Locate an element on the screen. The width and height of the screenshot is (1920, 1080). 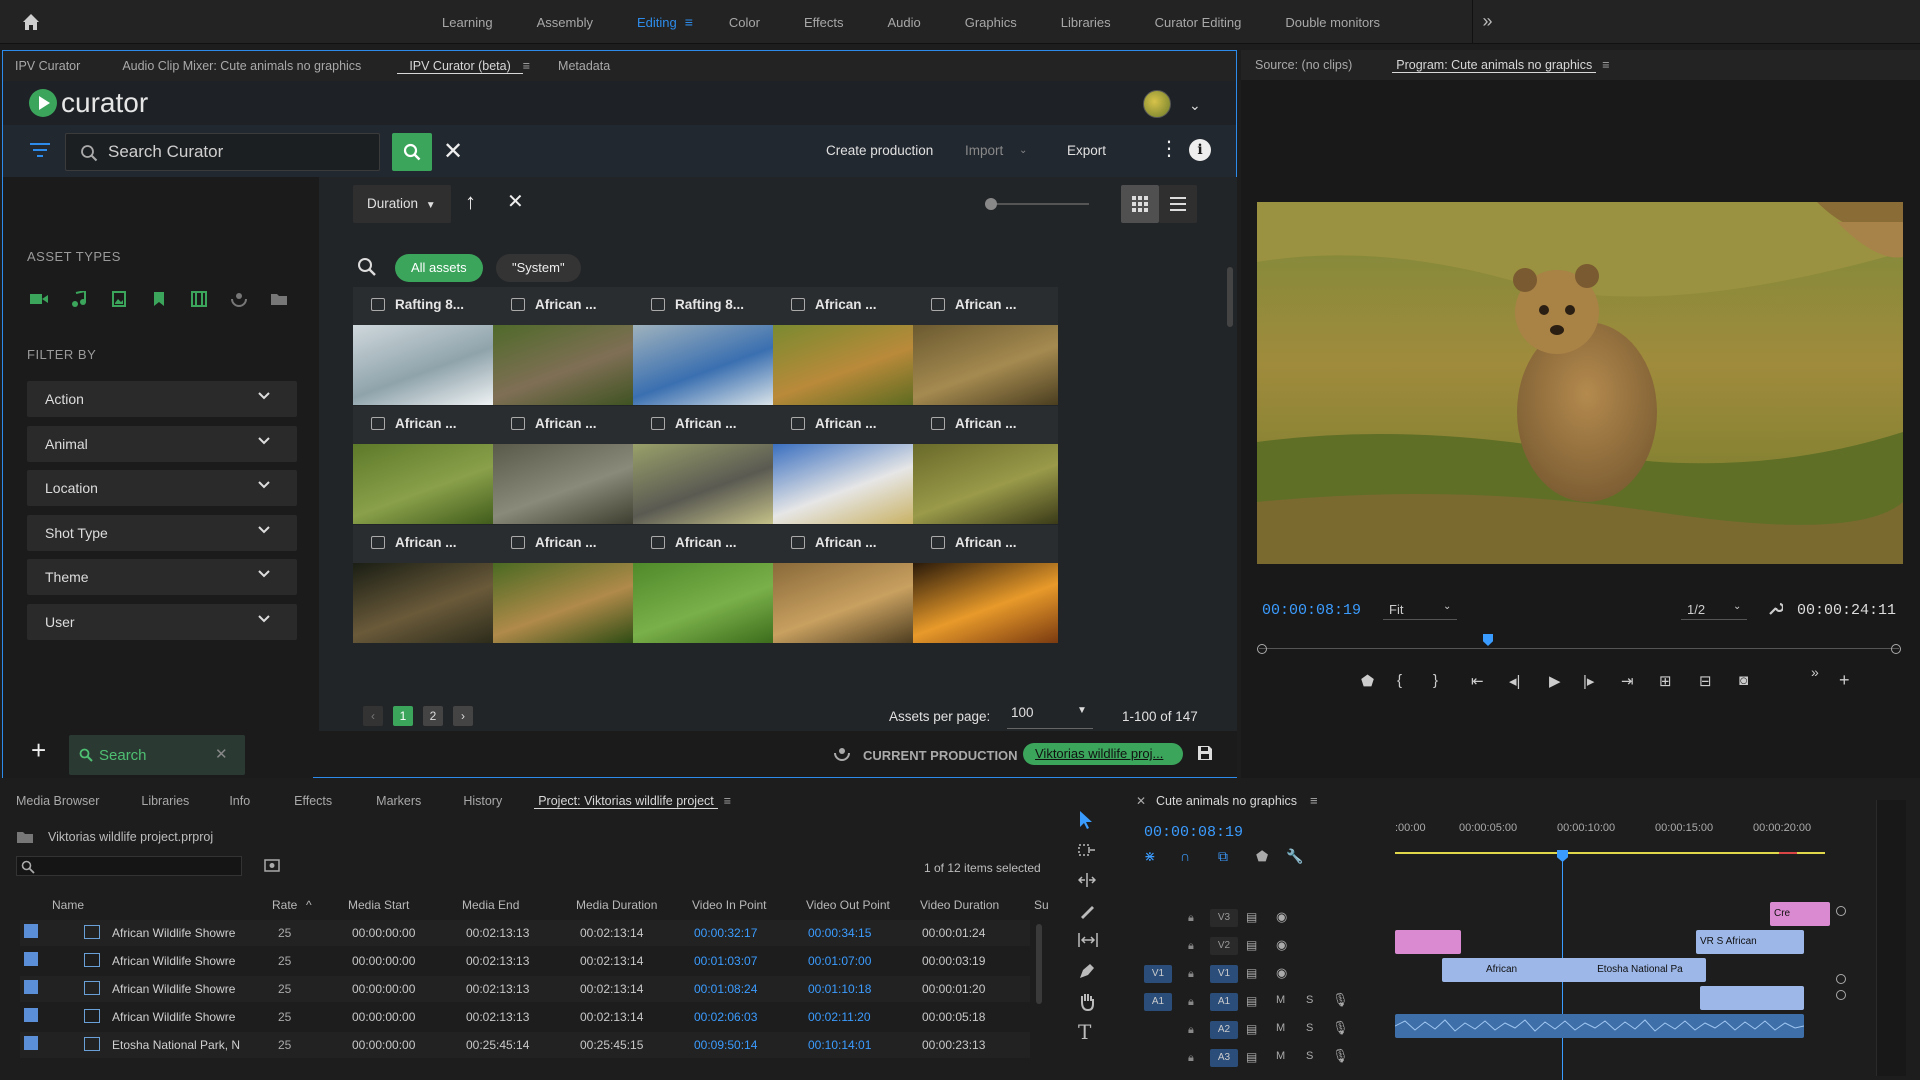
clip-v2-graphic is located at coordinates (1428, 942).